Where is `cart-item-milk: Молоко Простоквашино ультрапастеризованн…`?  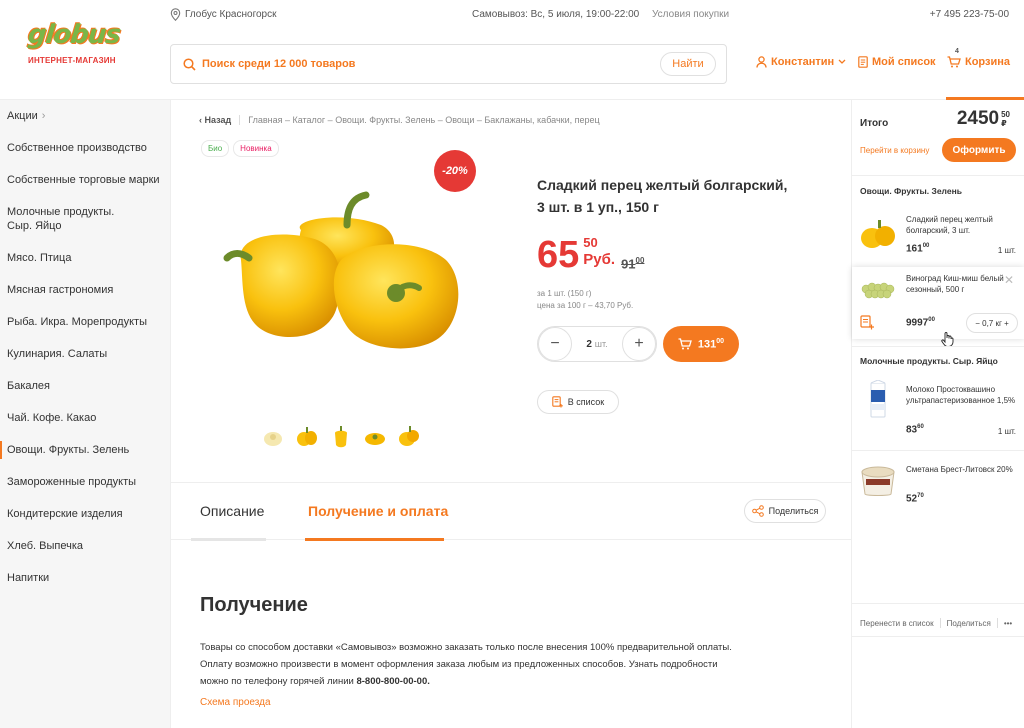
cart-item-milk: Молоко Простоквашино ультрапастеризованн… is located at coordinates (938, 411).